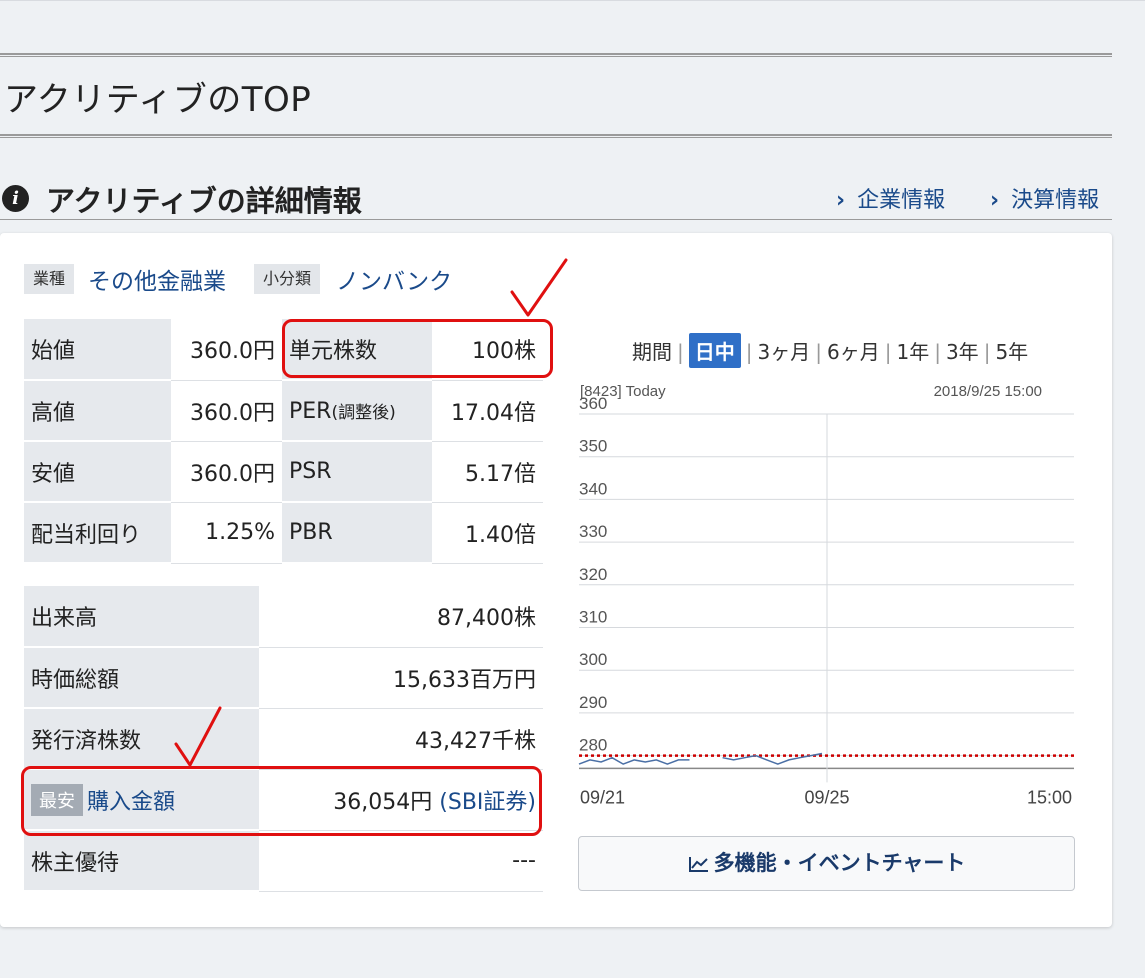 This screenshot has height=978, width=1145. What do you see at coordinates (826, 863) in the screenshot?
I see `event-chart-button: 多機能・イベントチャート` at bounding box center [826, 863].